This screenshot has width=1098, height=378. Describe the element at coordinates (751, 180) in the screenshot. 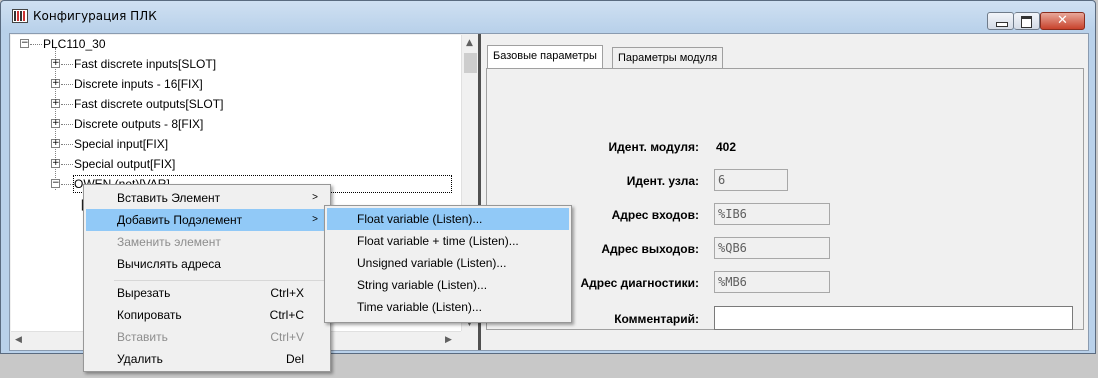

I see `node-id-field: 6` at that location.